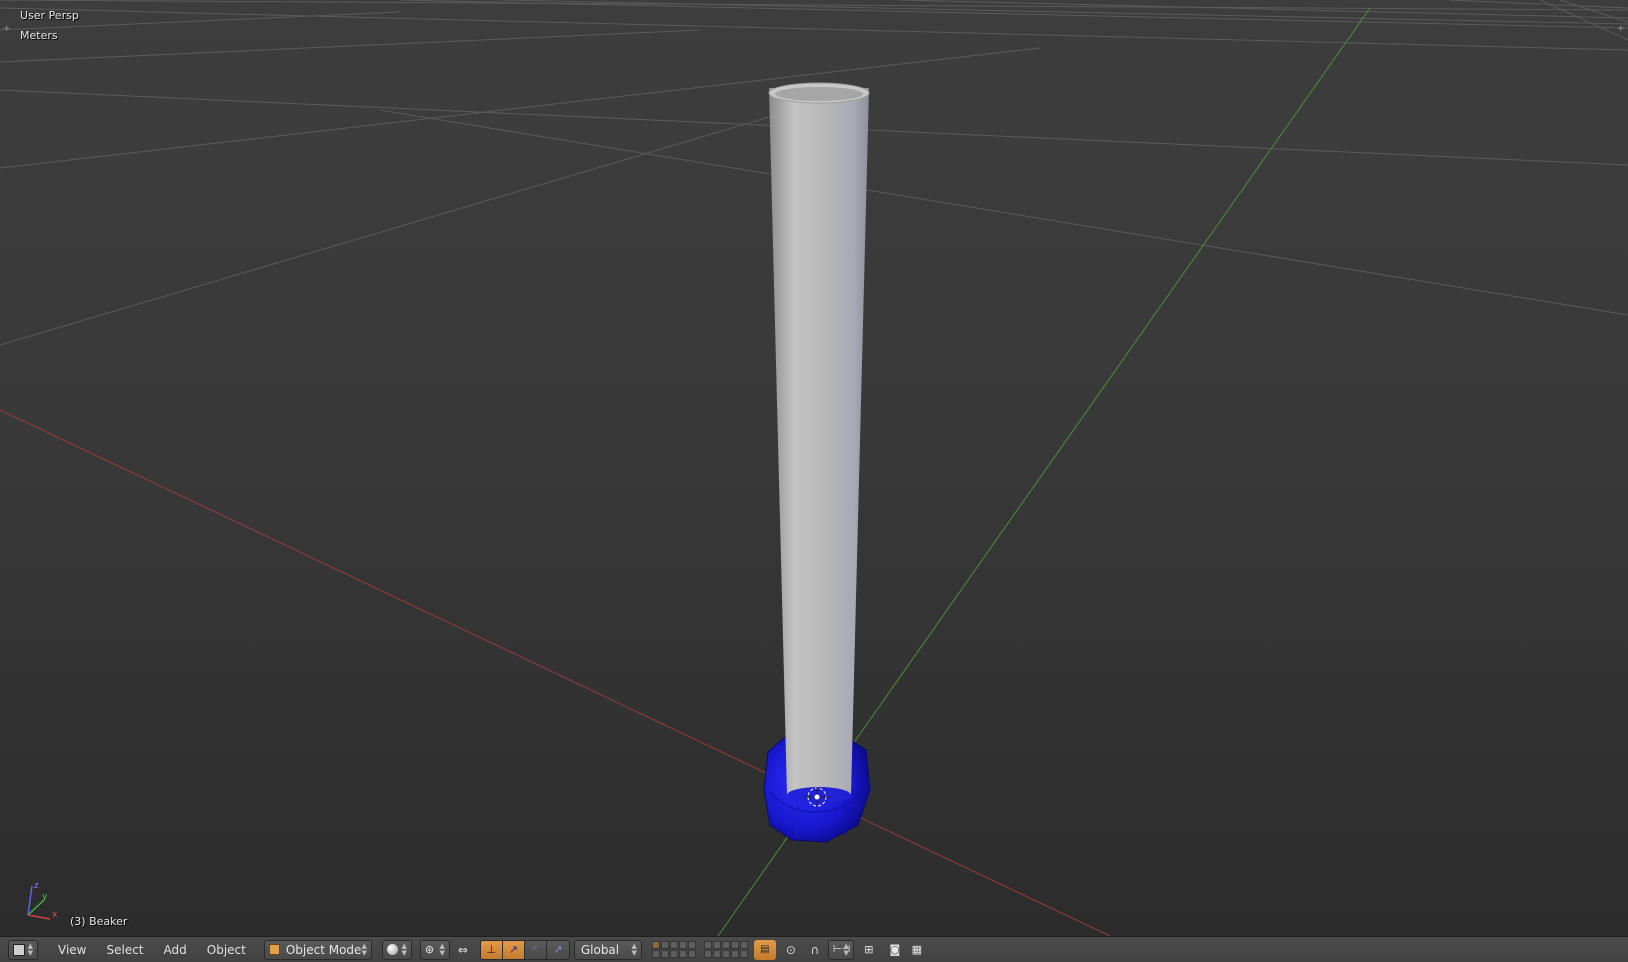 Image resolution: width=1628 pixels, height=962 pixels. What do you see at coordinates (39, 35) in the screenshot?
I see `units-label: Meters` at bounding box center [39, 35].